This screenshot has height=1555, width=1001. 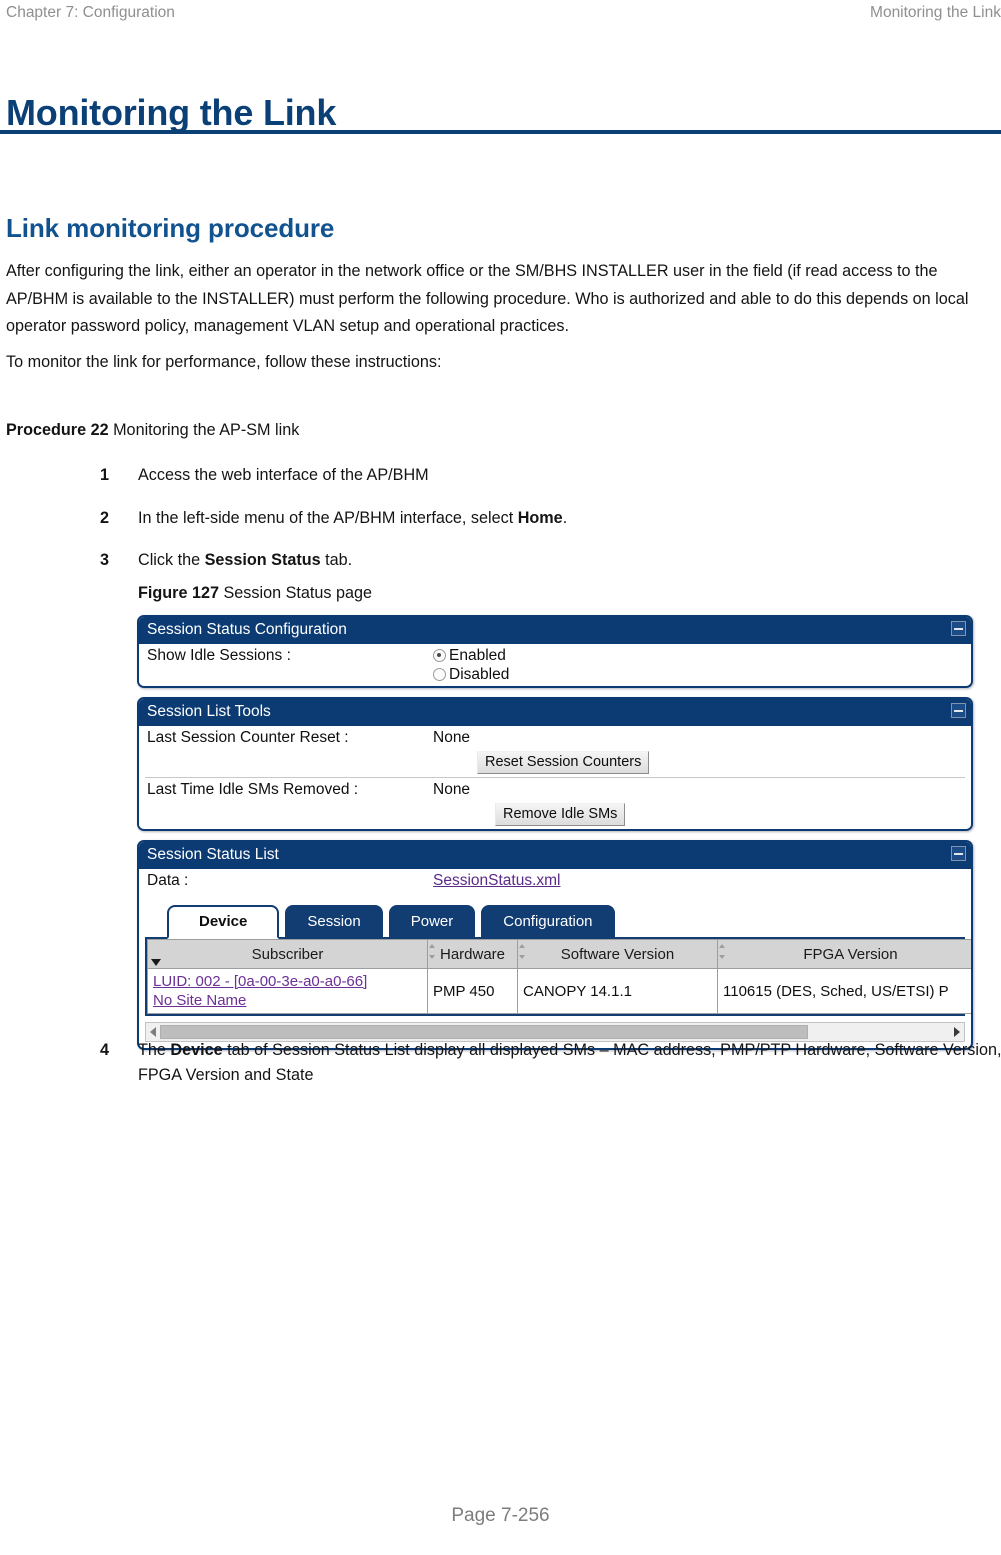 What do you see at coordinates (105, 560) in the screenshot?
I see `step-3-number: 3` at bounding box center [105, 560].